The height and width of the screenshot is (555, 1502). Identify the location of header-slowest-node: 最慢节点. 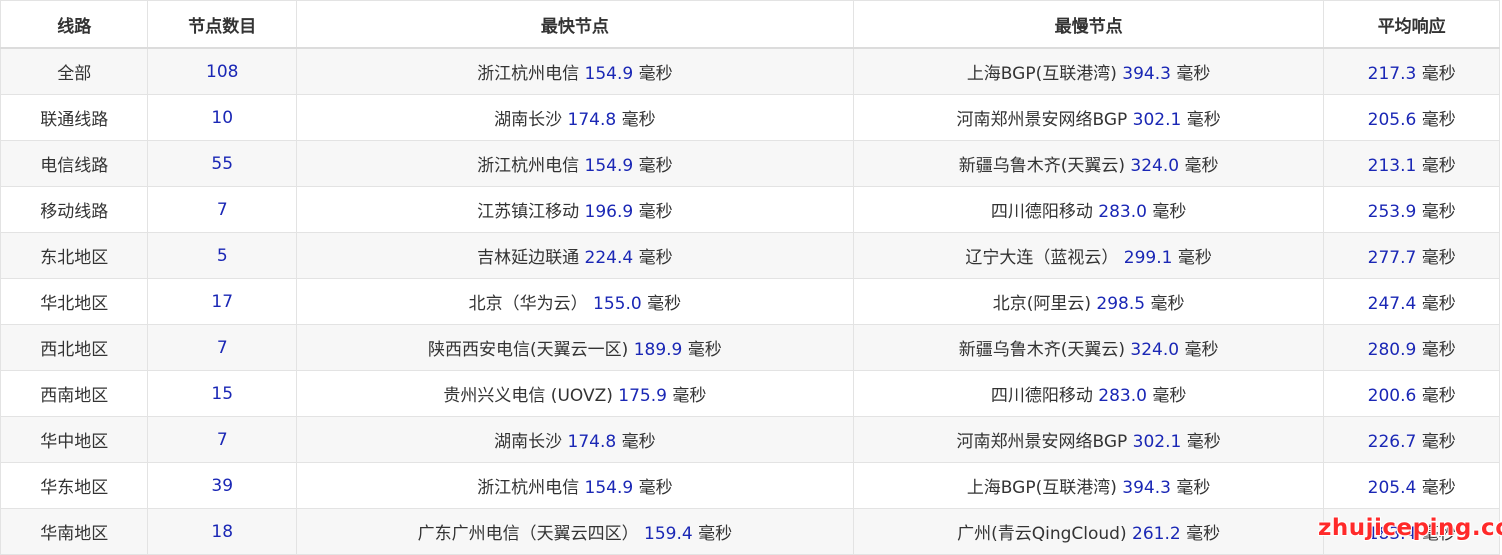
(1088, 24).